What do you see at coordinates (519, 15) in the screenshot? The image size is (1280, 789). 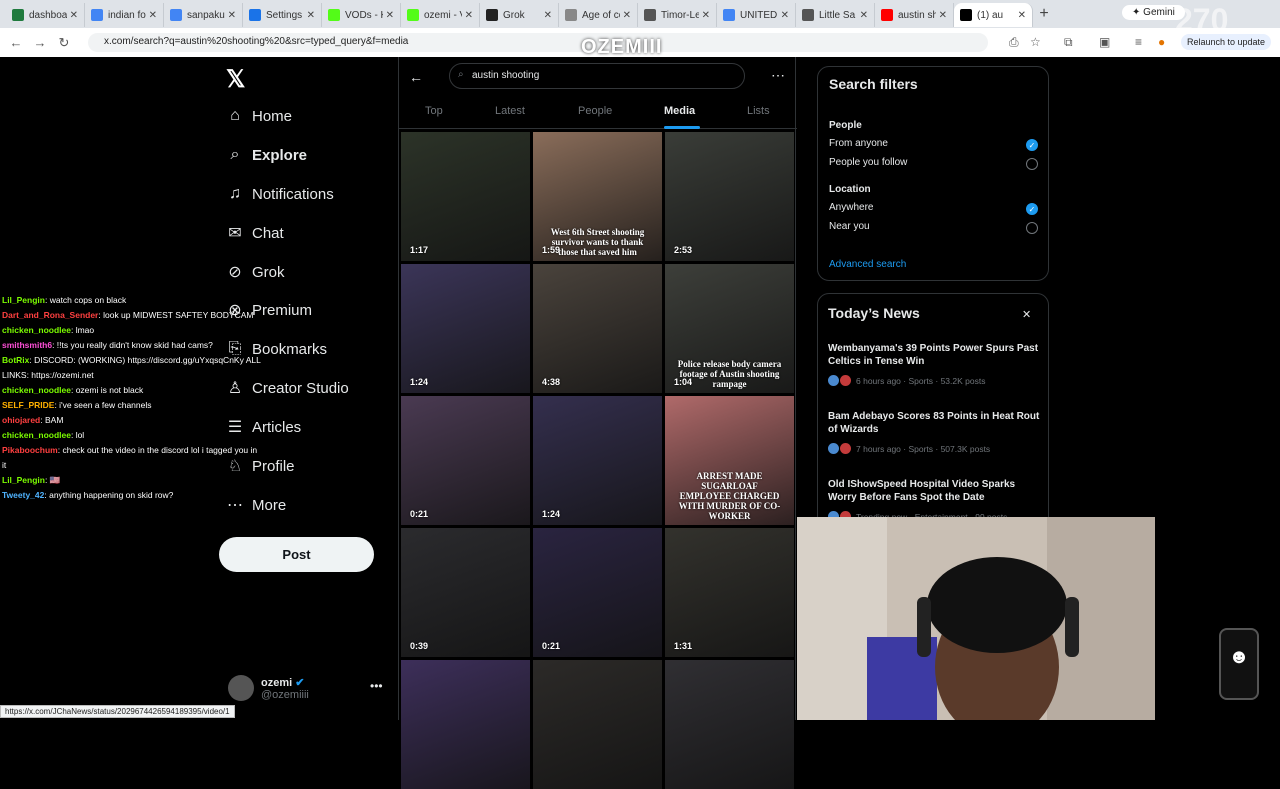 I see `browser-tab: Grok ✕` at bounding box center [519, 15].